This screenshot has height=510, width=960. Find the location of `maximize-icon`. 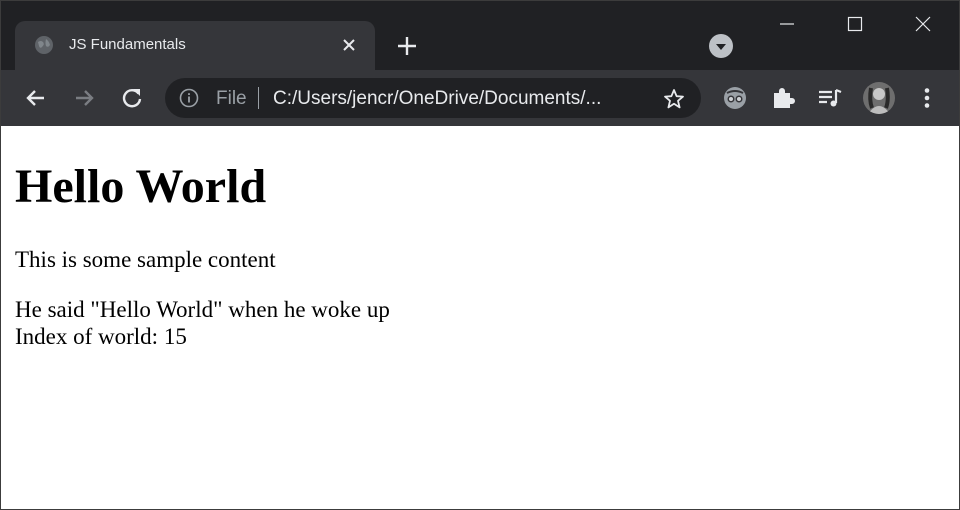

maximize-icon is located at coordinates (855, 24).